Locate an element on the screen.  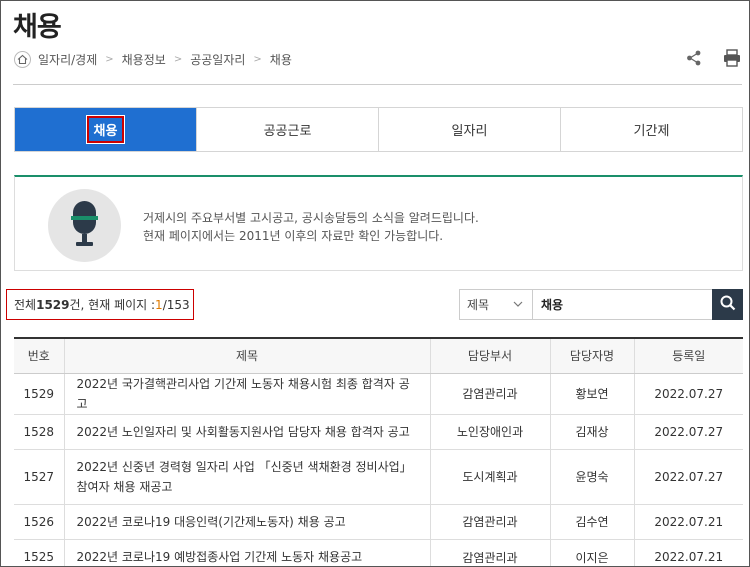
row-title-link: 2022년 국가결핵관리사업 기간제 노동자 채용시험 최종 합격자 공고 is located at coordinates (247, 394).